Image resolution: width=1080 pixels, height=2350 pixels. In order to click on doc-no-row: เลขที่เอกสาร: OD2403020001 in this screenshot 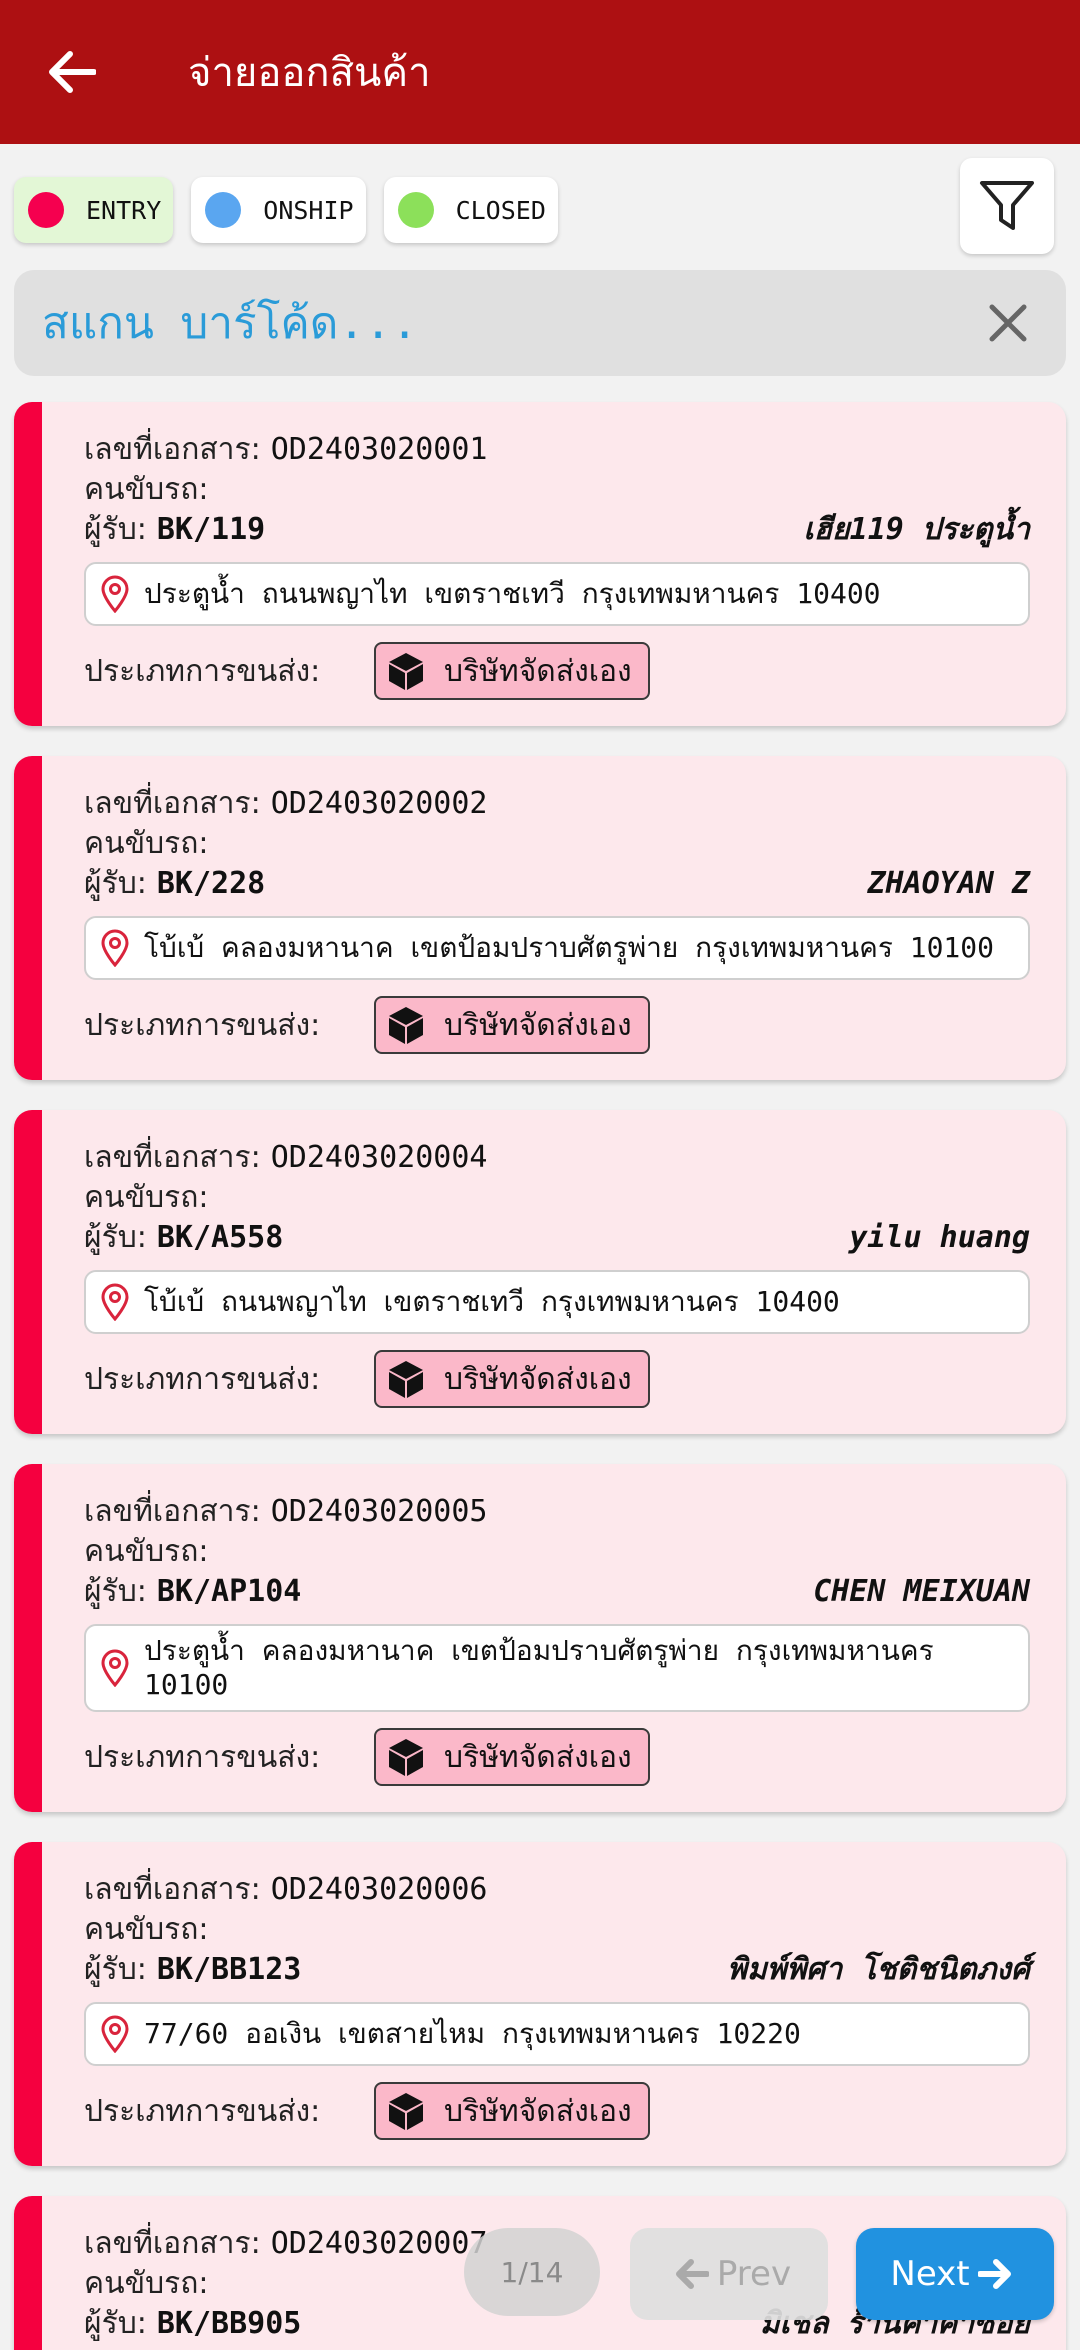, I will do `click(557, 450)`.